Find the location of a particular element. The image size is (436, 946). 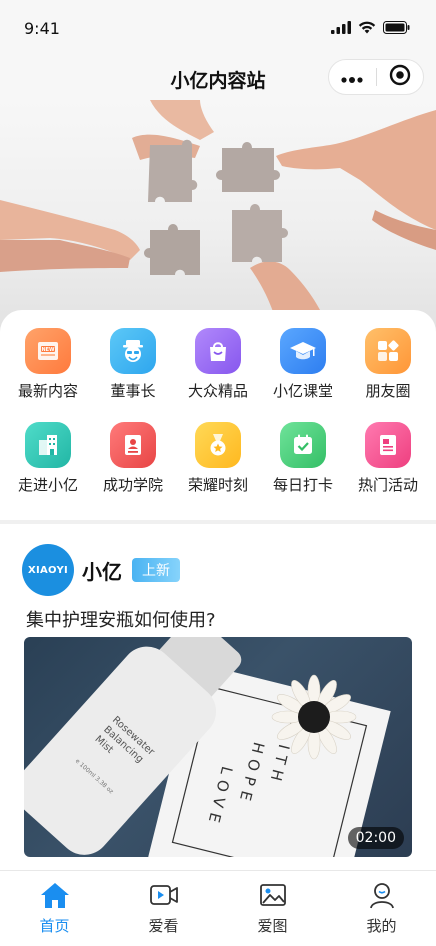

new-icon: NEW is located at coordinates (48, 351).